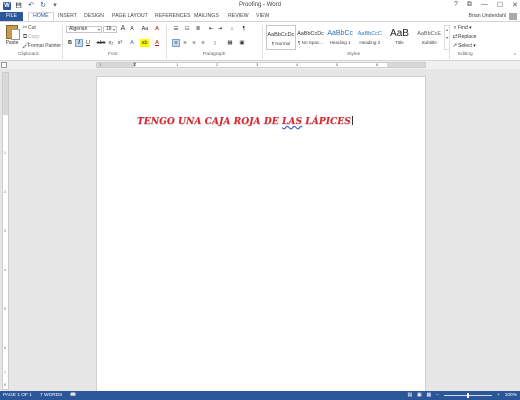 The image size is (520, 400). What do you see at coordinates (73, 395) in the screenshot?
I see `proofing-icon: 📖` at bounding box center [73, 395].